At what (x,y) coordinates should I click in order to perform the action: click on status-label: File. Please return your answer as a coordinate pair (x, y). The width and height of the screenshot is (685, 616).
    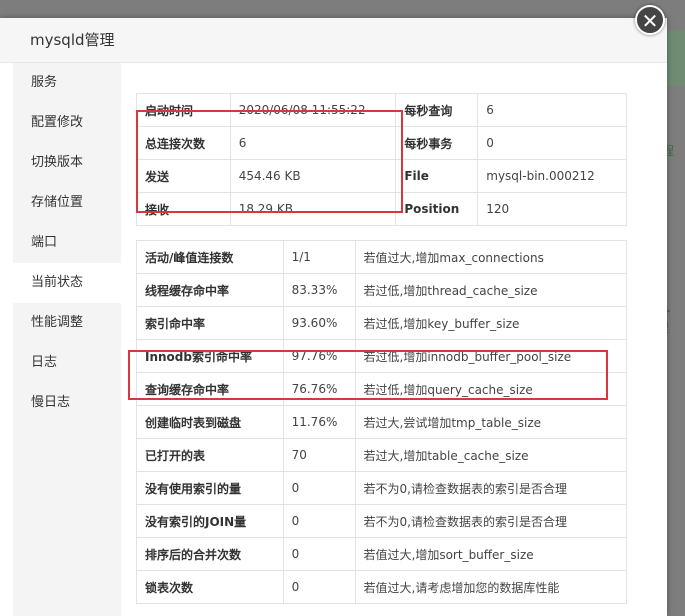
    Looking at the image, I should click on (437, 176).